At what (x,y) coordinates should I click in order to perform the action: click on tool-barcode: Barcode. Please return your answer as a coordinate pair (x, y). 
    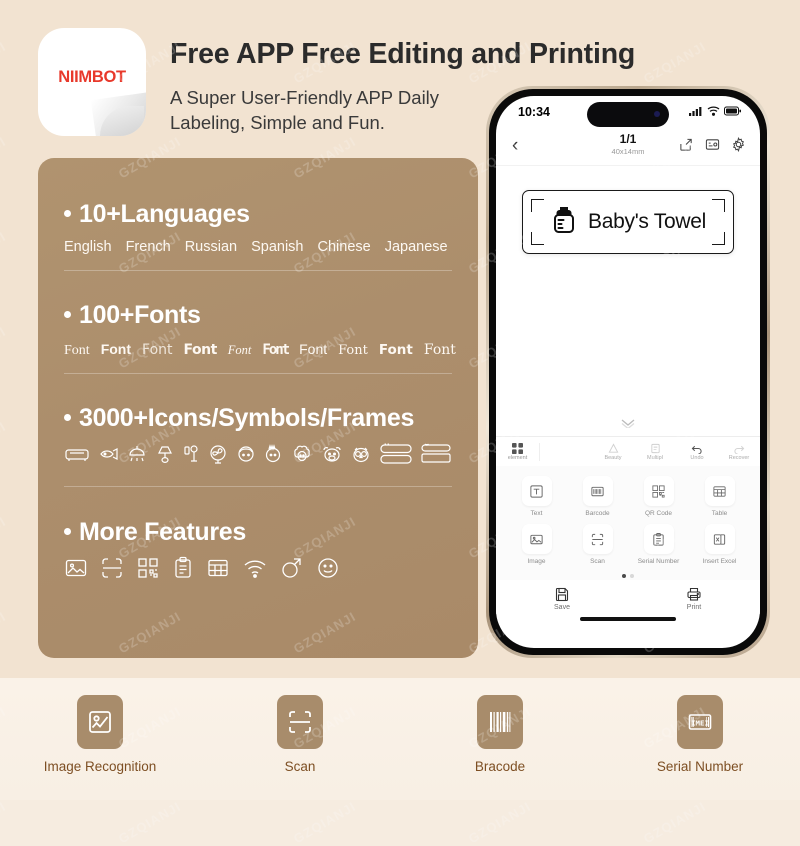
    Looking at the image, I should click on (597, 496).